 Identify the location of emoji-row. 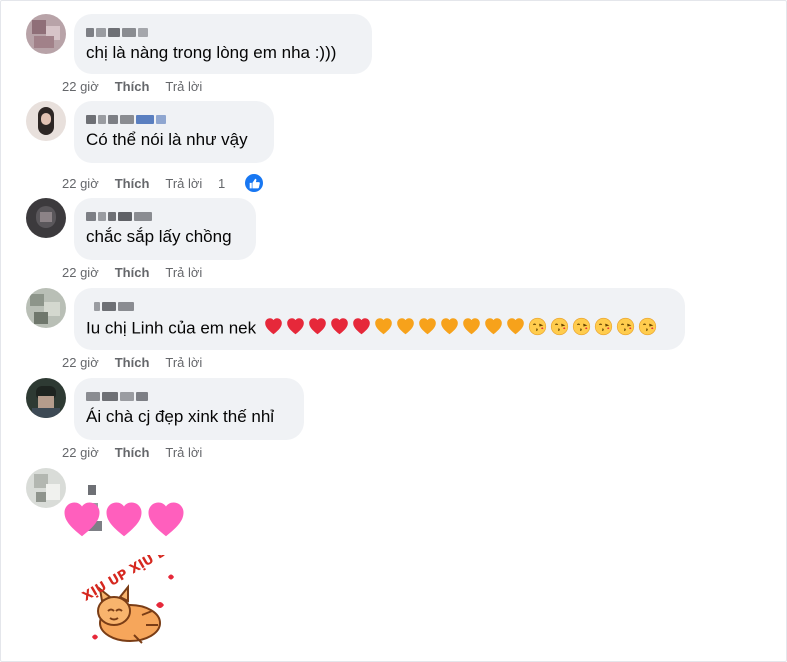
(462, 327).